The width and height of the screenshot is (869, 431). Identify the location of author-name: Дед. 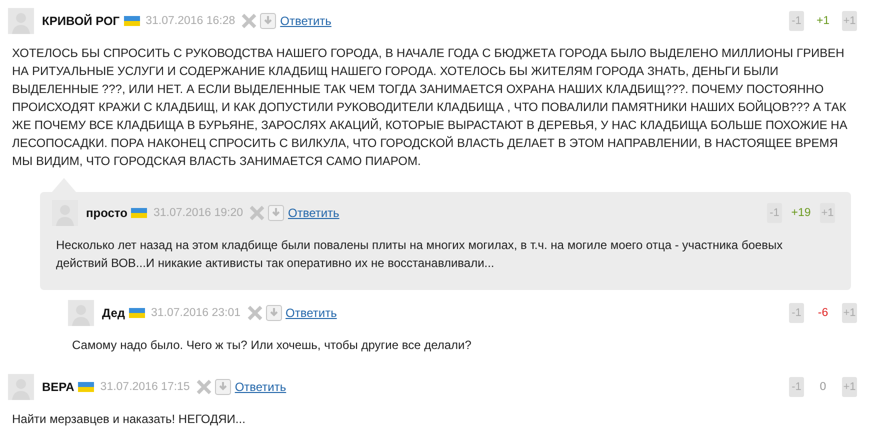
(113, 313).